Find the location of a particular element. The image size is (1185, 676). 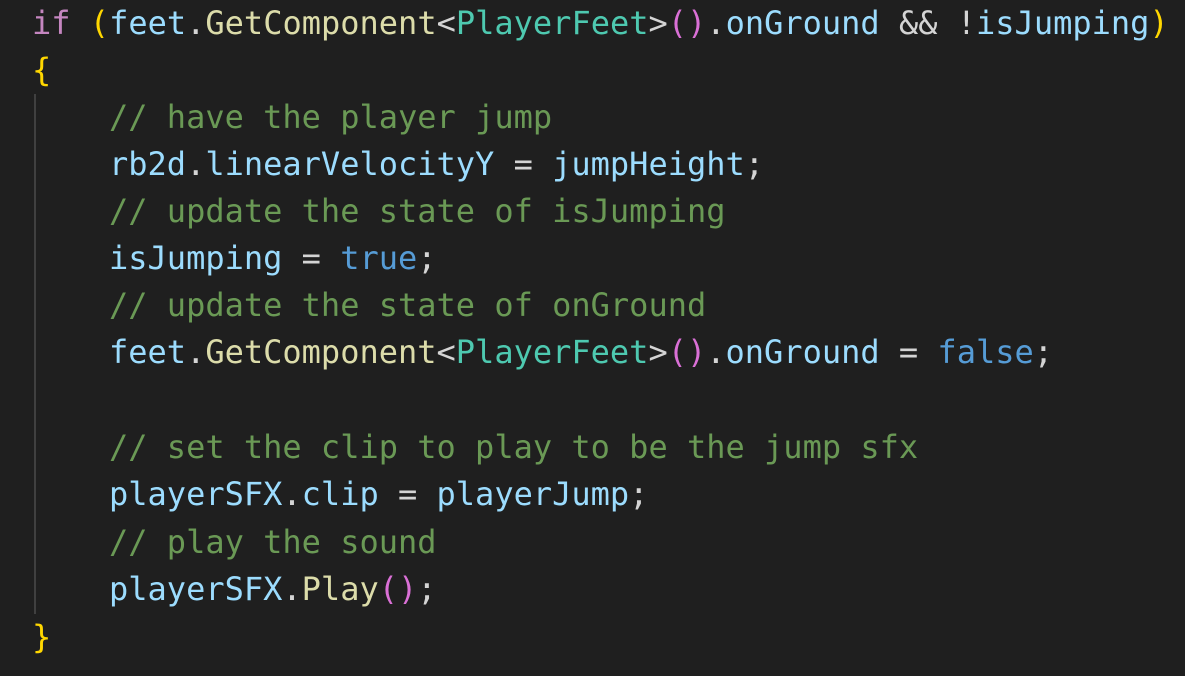

comment: // update the state of onGround is located at coordinates (408, 305).